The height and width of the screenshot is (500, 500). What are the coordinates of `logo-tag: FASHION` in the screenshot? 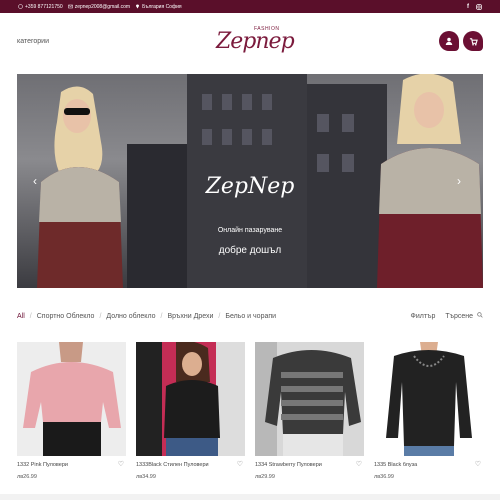 It's located at (267, 29).